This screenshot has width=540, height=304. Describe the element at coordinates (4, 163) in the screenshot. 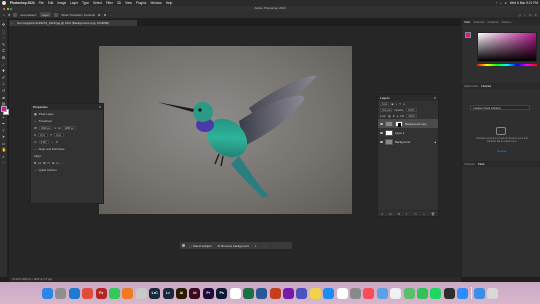

I see `edit-toolbar-icon: ···` at that location.